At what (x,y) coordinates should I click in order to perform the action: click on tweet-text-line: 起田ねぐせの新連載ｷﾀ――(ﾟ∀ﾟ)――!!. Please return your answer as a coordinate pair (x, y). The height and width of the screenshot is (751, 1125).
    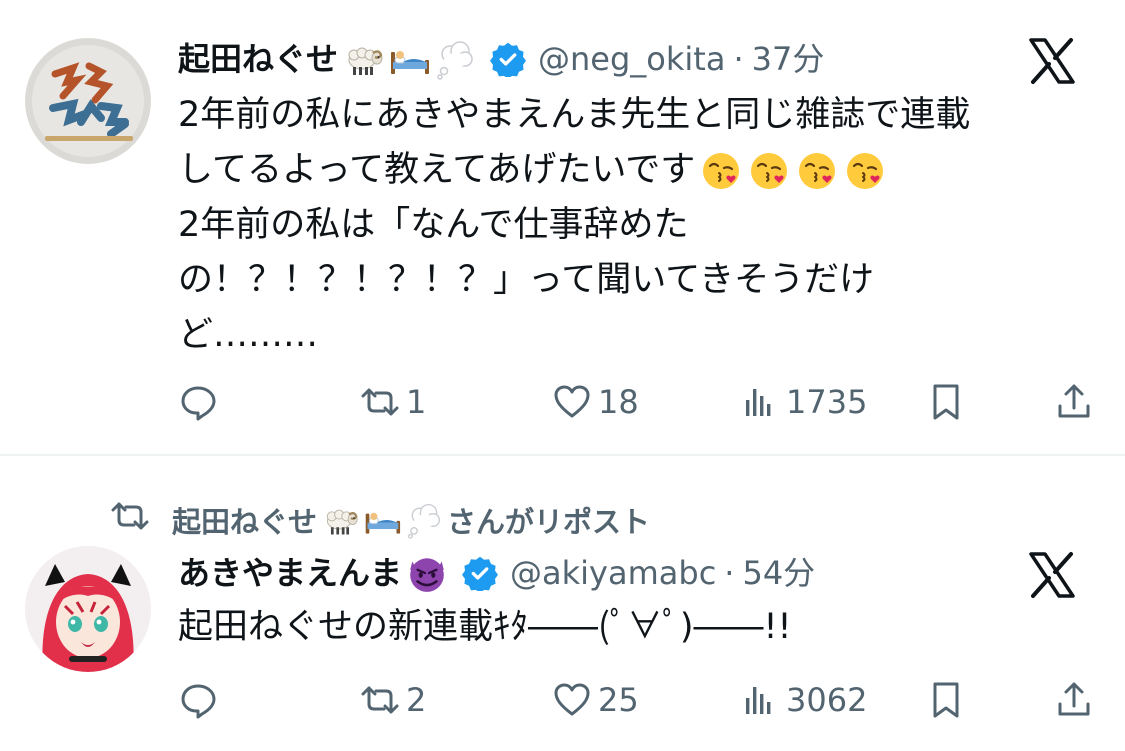
    Looking at the image, I should click on (485, 627).